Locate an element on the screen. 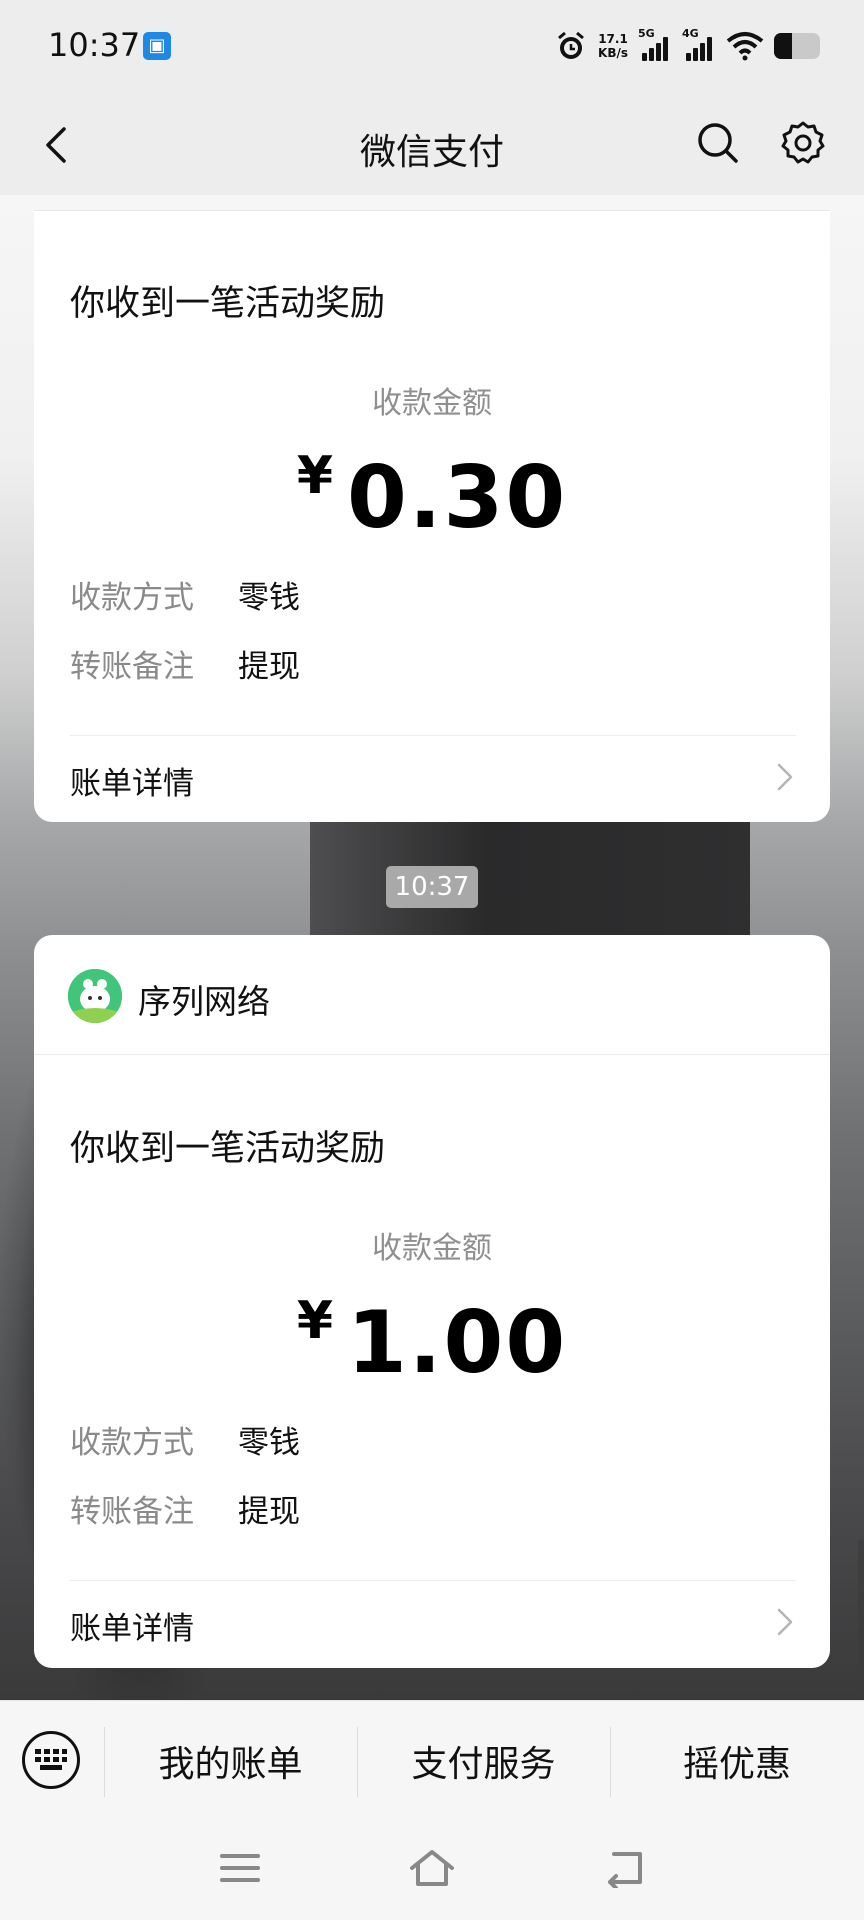 The height and width of the screenshot is (1920, 864). card-top-divider is located at coordinates (432, 210).